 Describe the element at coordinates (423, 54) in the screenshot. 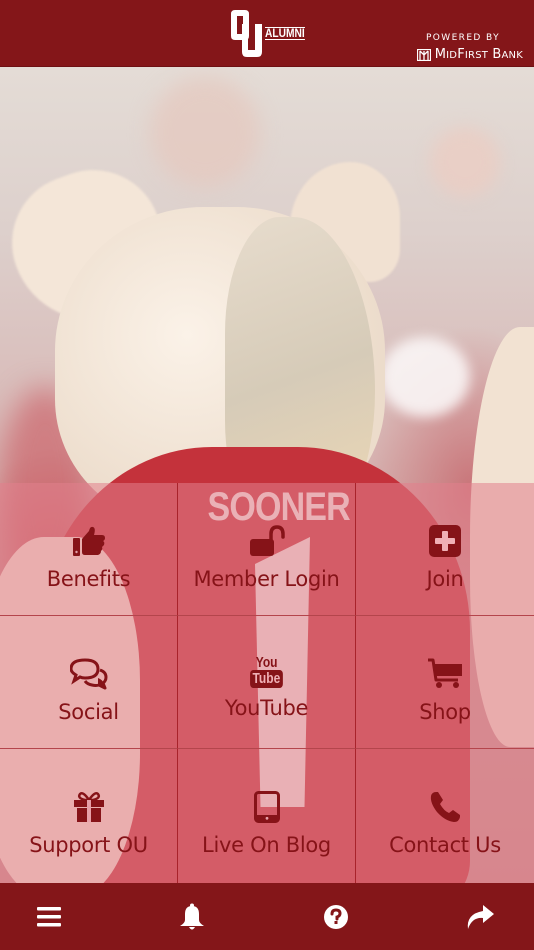

I see `midfirst-logo-icon` at that location.